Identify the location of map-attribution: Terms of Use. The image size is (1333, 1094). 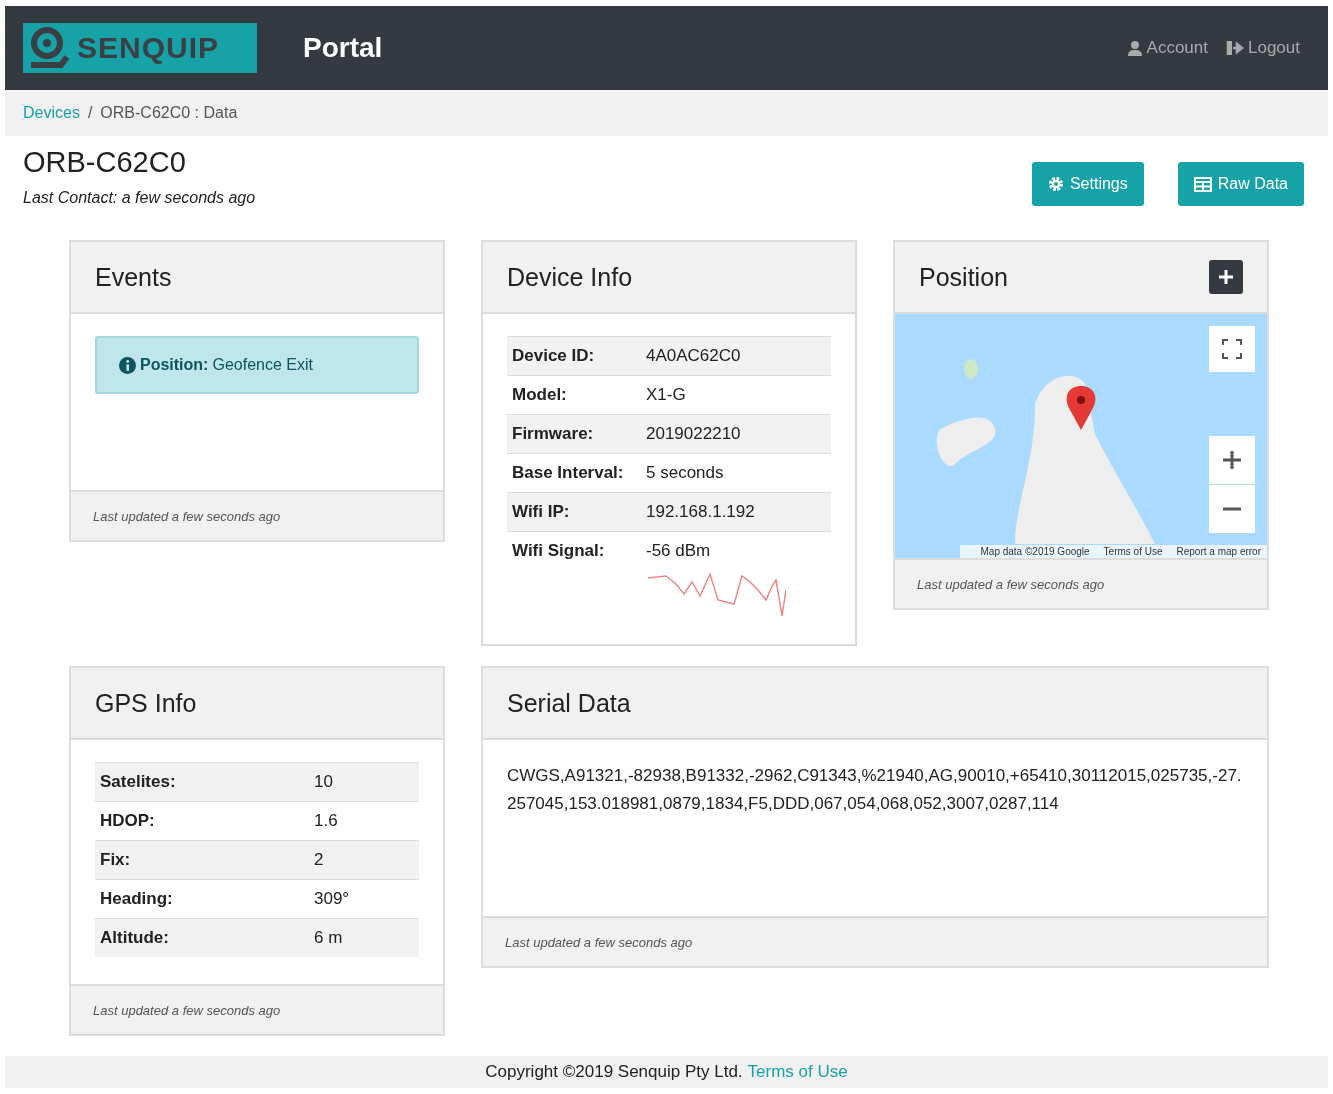
(1133, 551).